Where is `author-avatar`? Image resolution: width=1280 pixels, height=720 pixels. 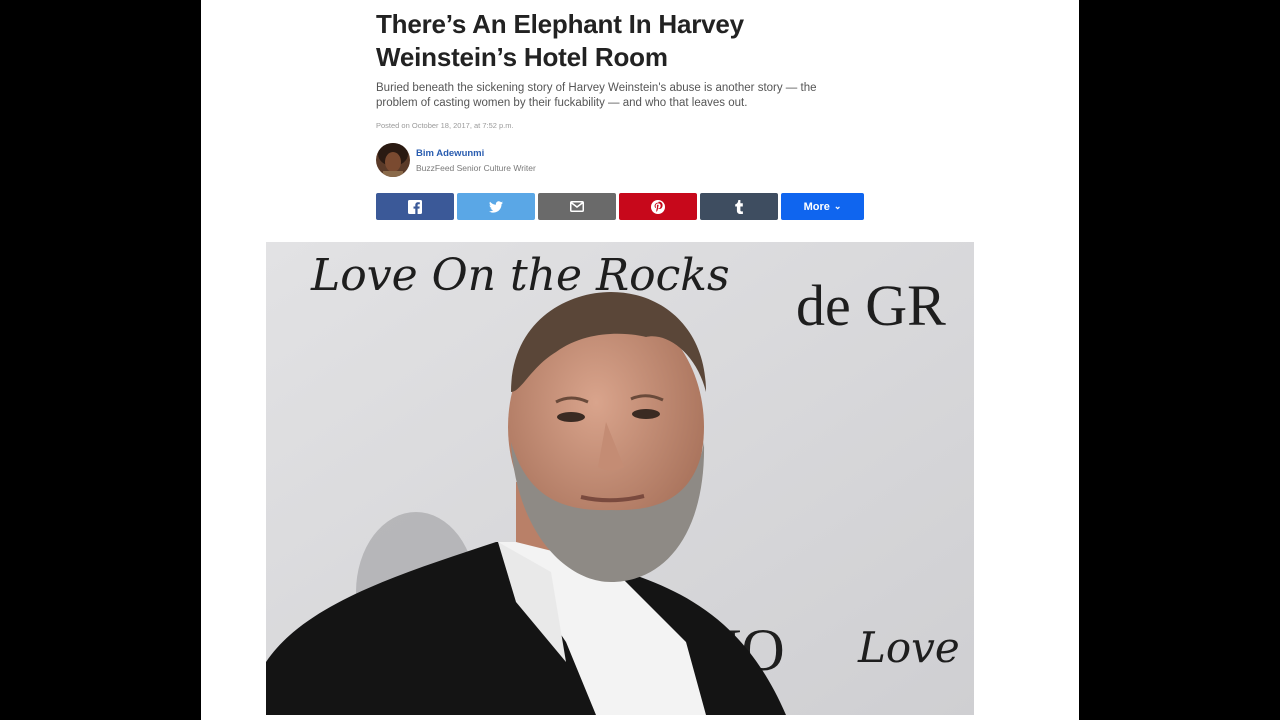
author-avatar is located at coordinates (393, 160).